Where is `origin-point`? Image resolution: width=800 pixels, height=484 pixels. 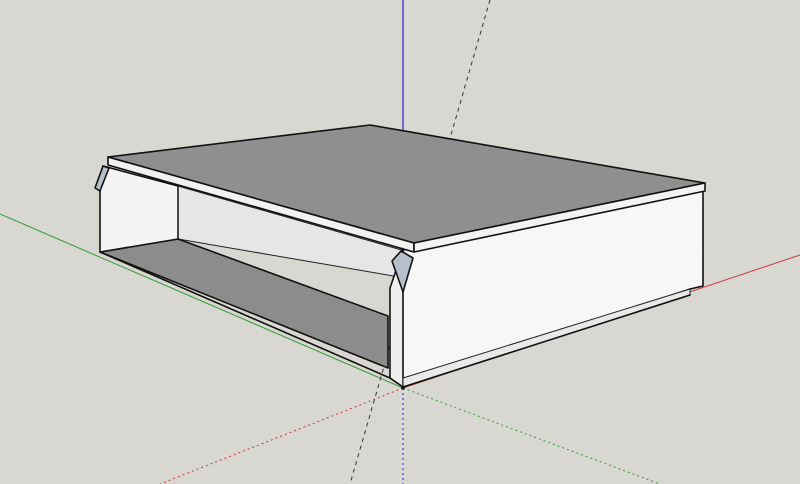
origin-point is located at coordinates (403, 388).